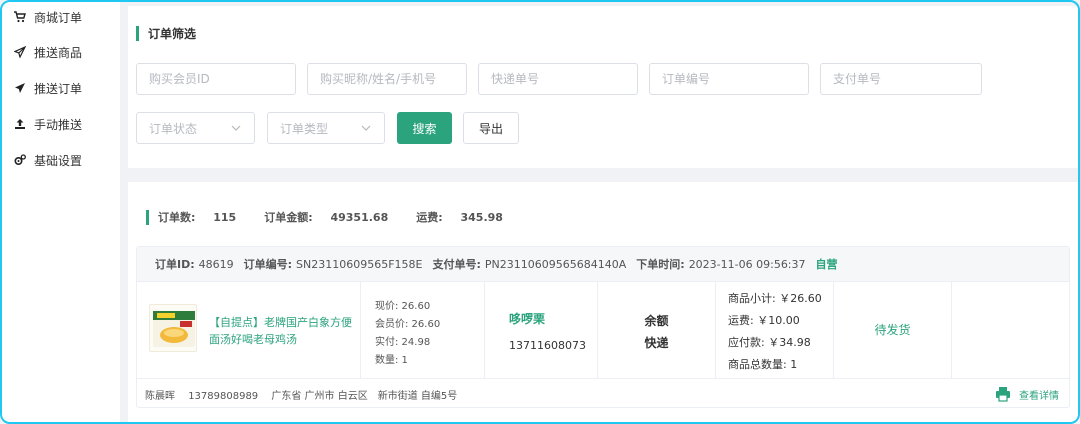 This screenshot has height=424, width=1080. Describe the element at coordinates (826, 264) in the screenshot. I see `self-operated-tag: 自营` at that location.